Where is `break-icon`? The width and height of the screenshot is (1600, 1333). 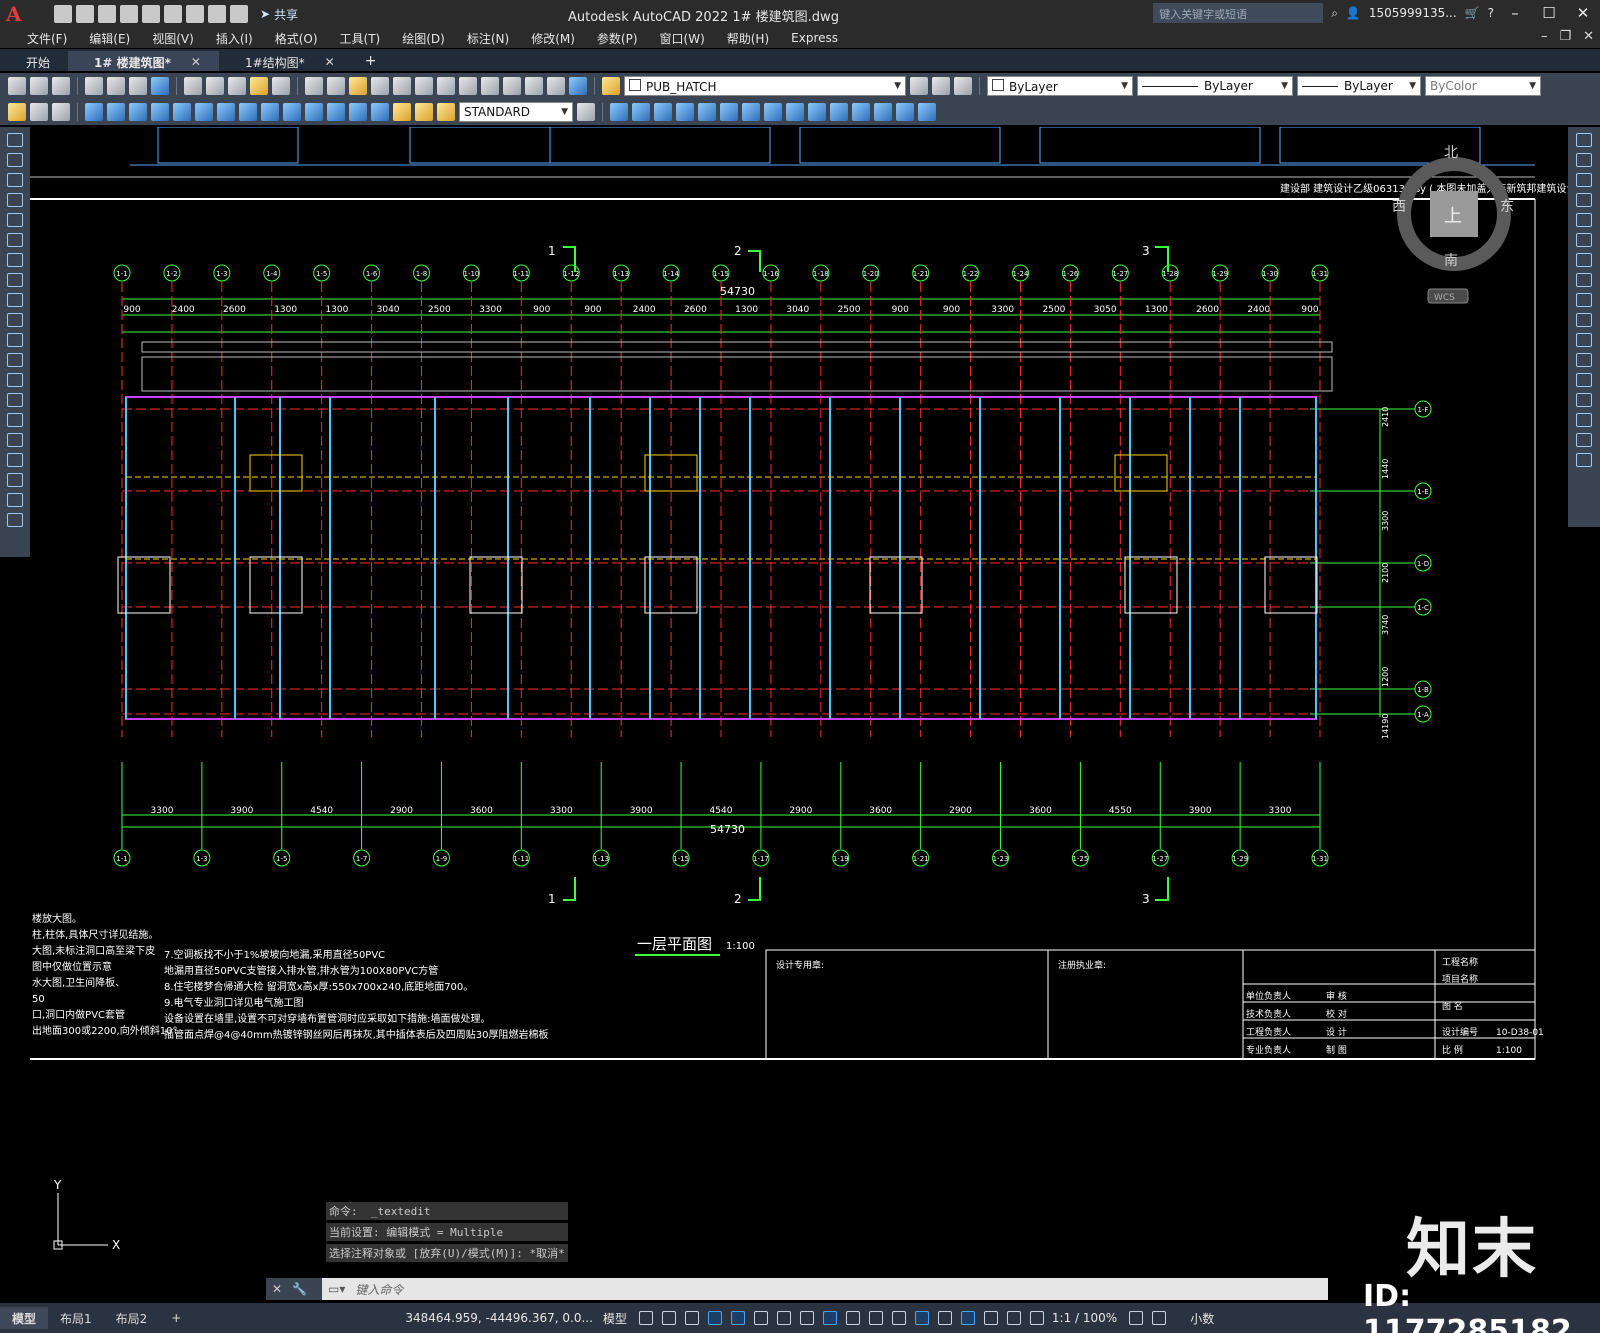
break-icon is located at coordinates (1584, 360).